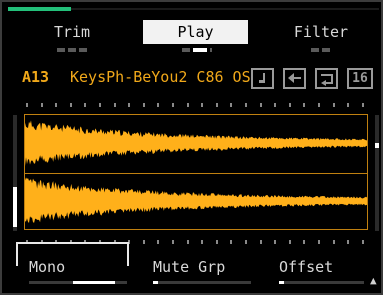  Describe the element at coordinates (193, 9) in the screenshot. I see `top-progress-bar` at that location.